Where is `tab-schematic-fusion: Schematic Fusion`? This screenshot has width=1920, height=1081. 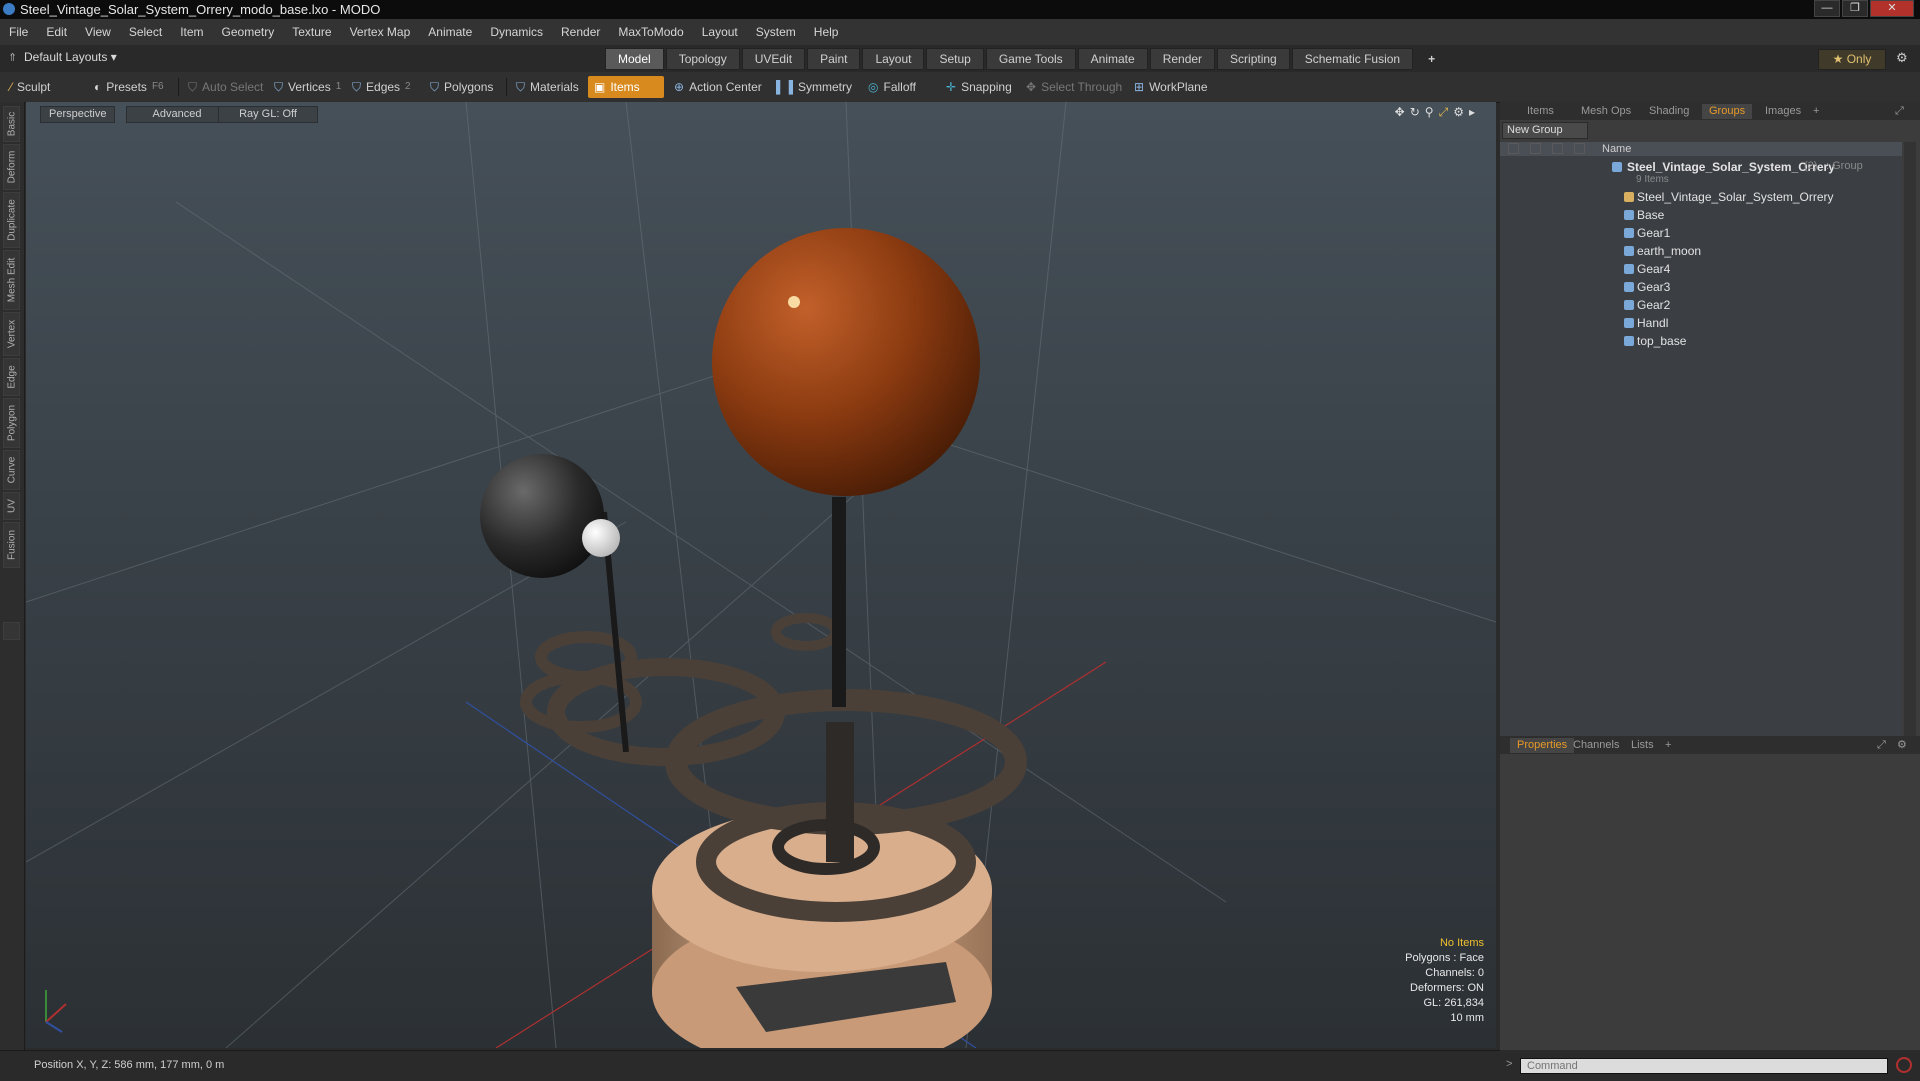 tab-schematic-fusion: Schematic Fusion is located at coordinates (1352, 59).